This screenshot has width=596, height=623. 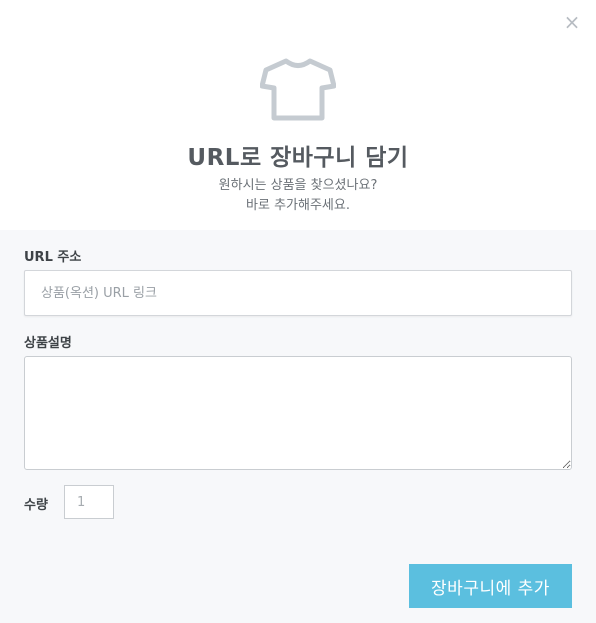 I want to click on add-to-cart-button: 장바구니에 추가, so click(x=490, y=586).